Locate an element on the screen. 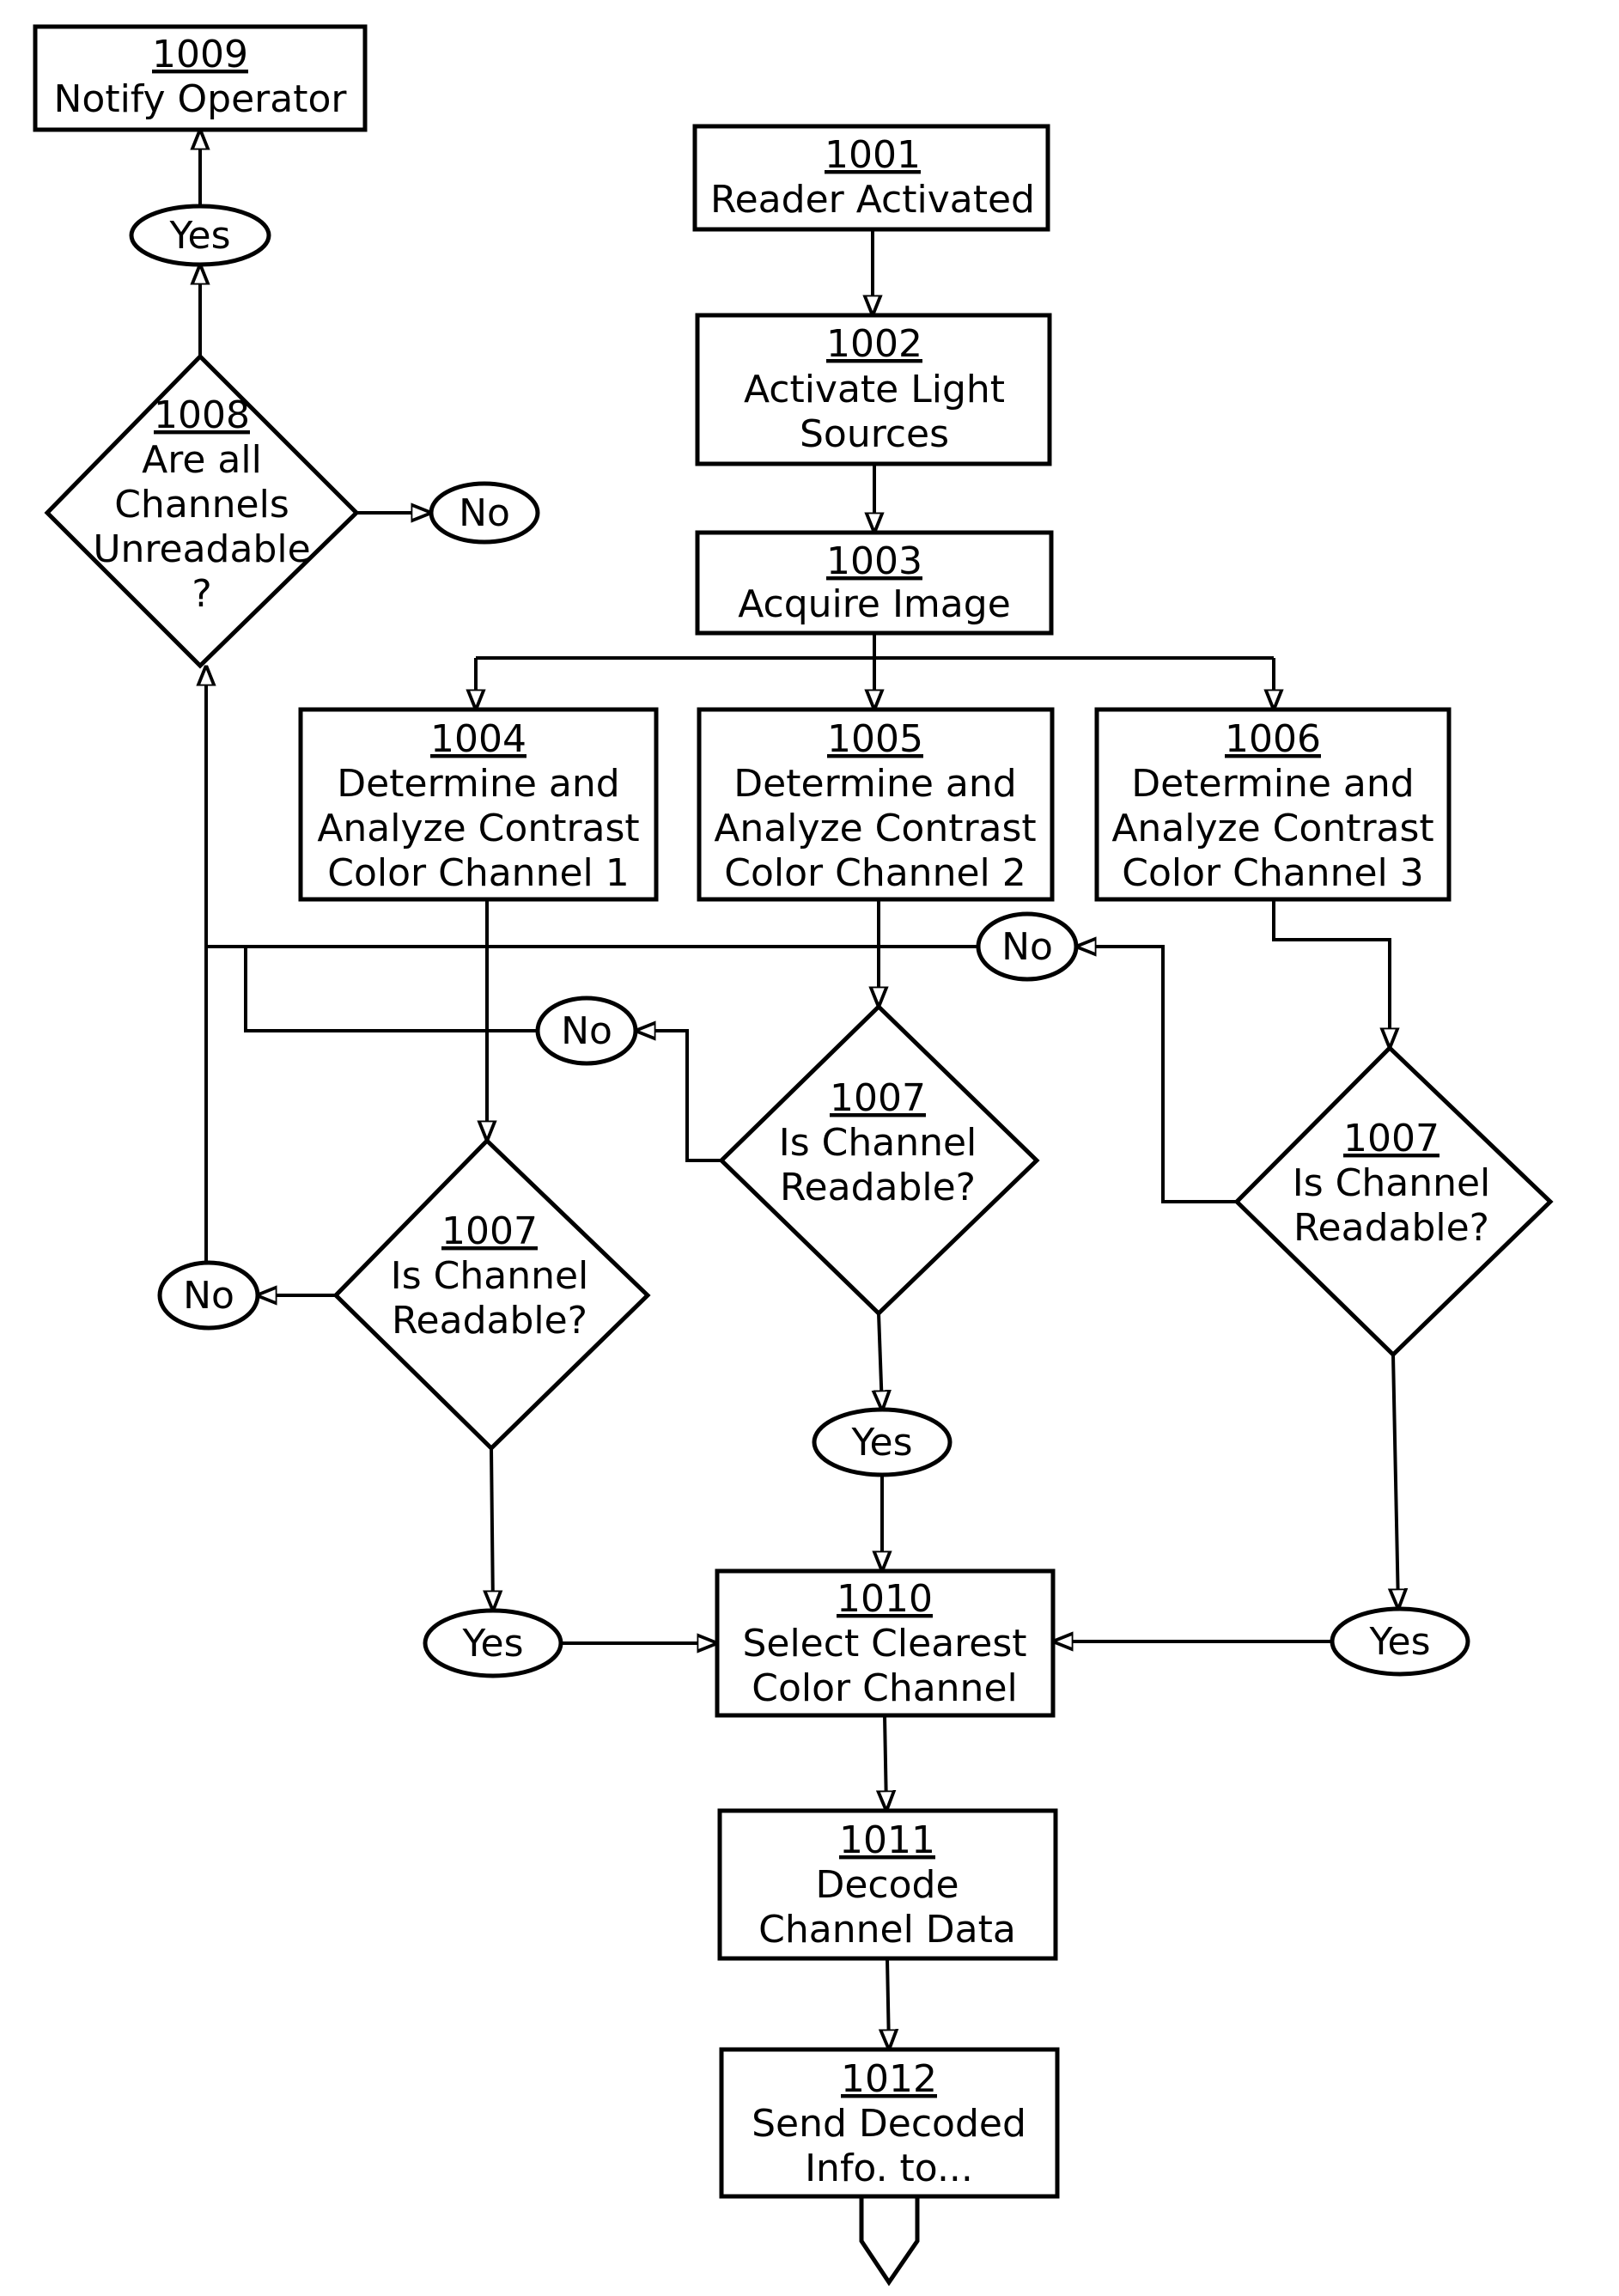 The image size is (1619, 2296). node-1002: 1002 Activate Light Sources is located at coordinates (873, 389).